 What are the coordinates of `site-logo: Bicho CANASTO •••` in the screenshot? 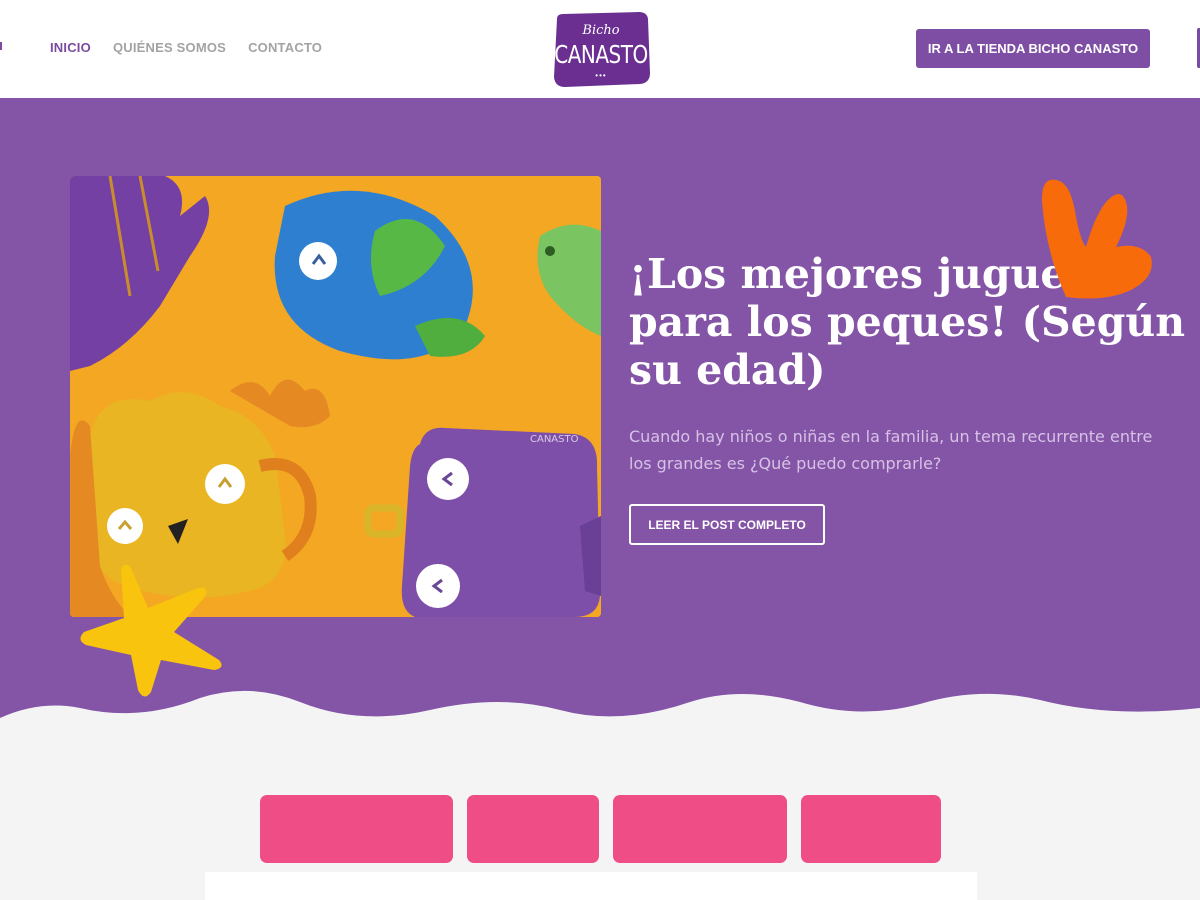 It's located at (601, 49).